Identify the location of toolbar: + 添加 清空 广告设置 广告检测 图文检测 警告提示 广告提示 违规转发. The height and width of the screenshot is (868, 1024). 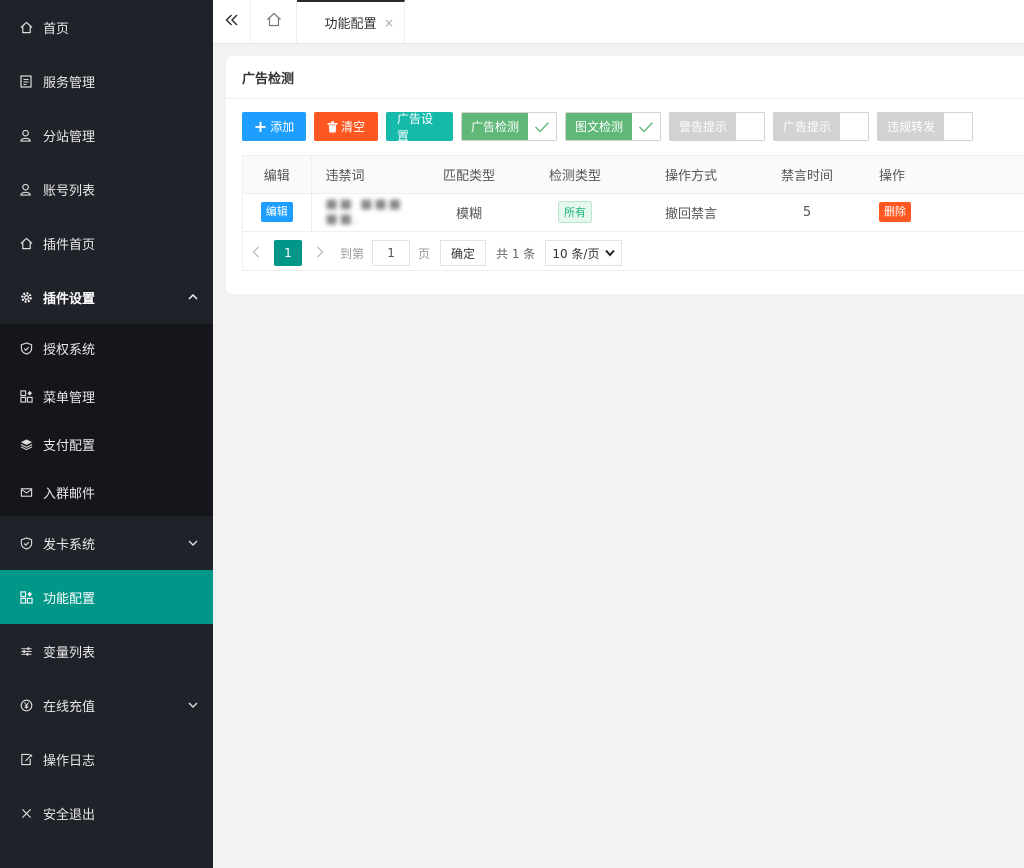
(611, 127).